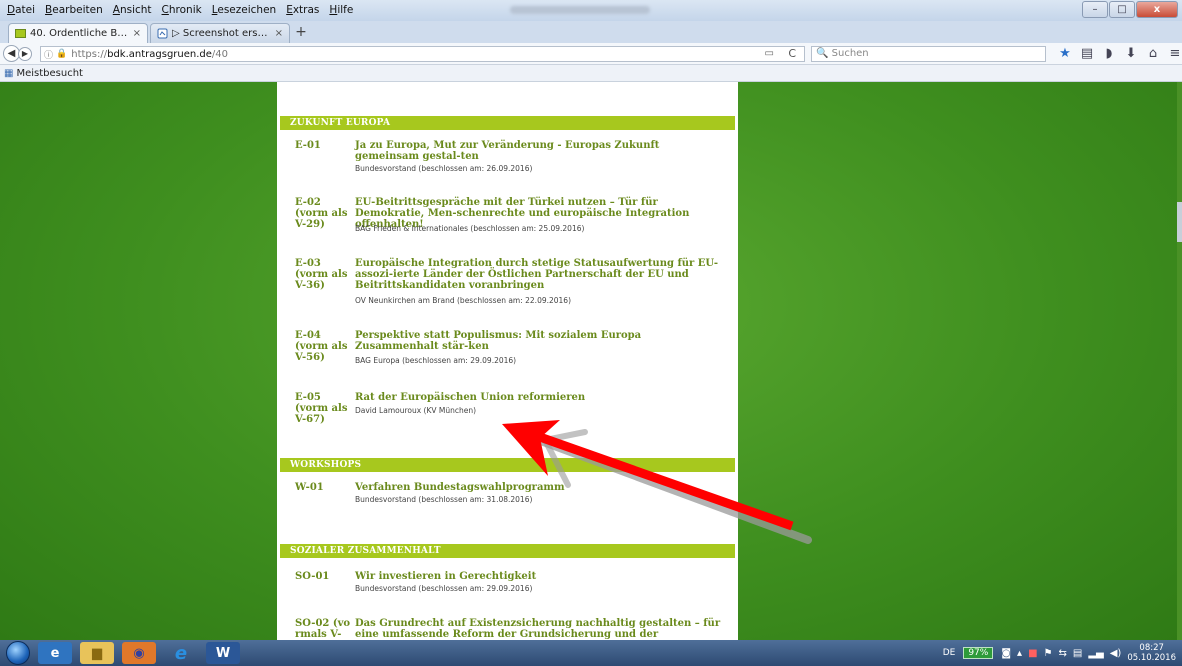  Describe the element at coordinates (1095, 653) in the screenshot. I see `tray-signal-icon: ▂▄` at that location.